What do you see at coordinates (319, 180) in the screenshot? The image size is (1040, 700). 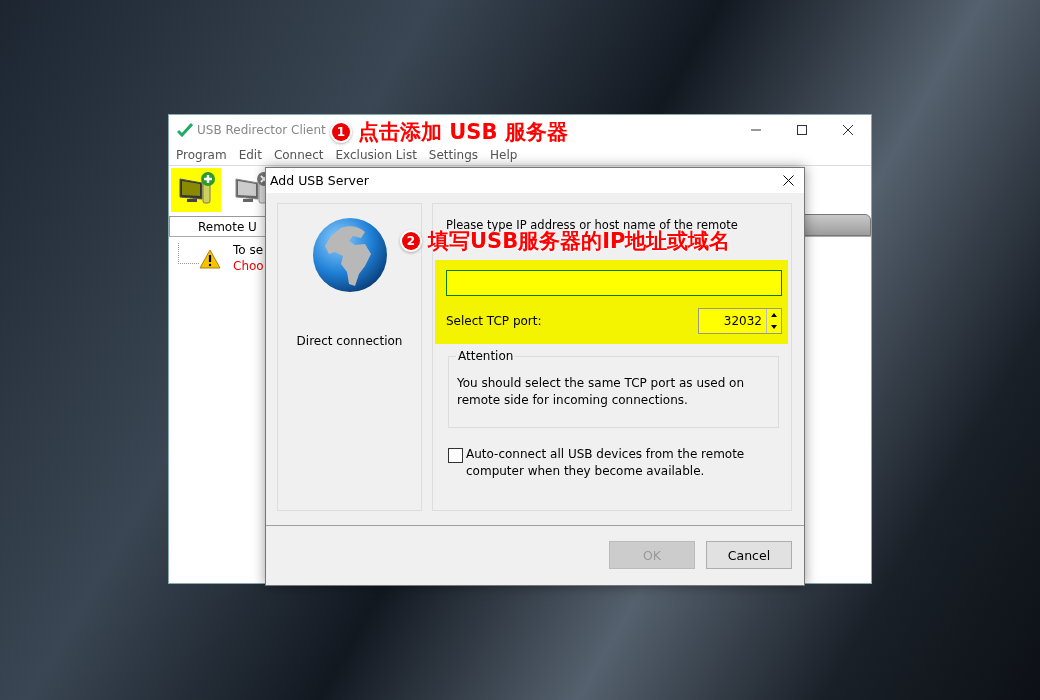 I see `dialog-title: Add USB Server` at bounding box center [319, 180].